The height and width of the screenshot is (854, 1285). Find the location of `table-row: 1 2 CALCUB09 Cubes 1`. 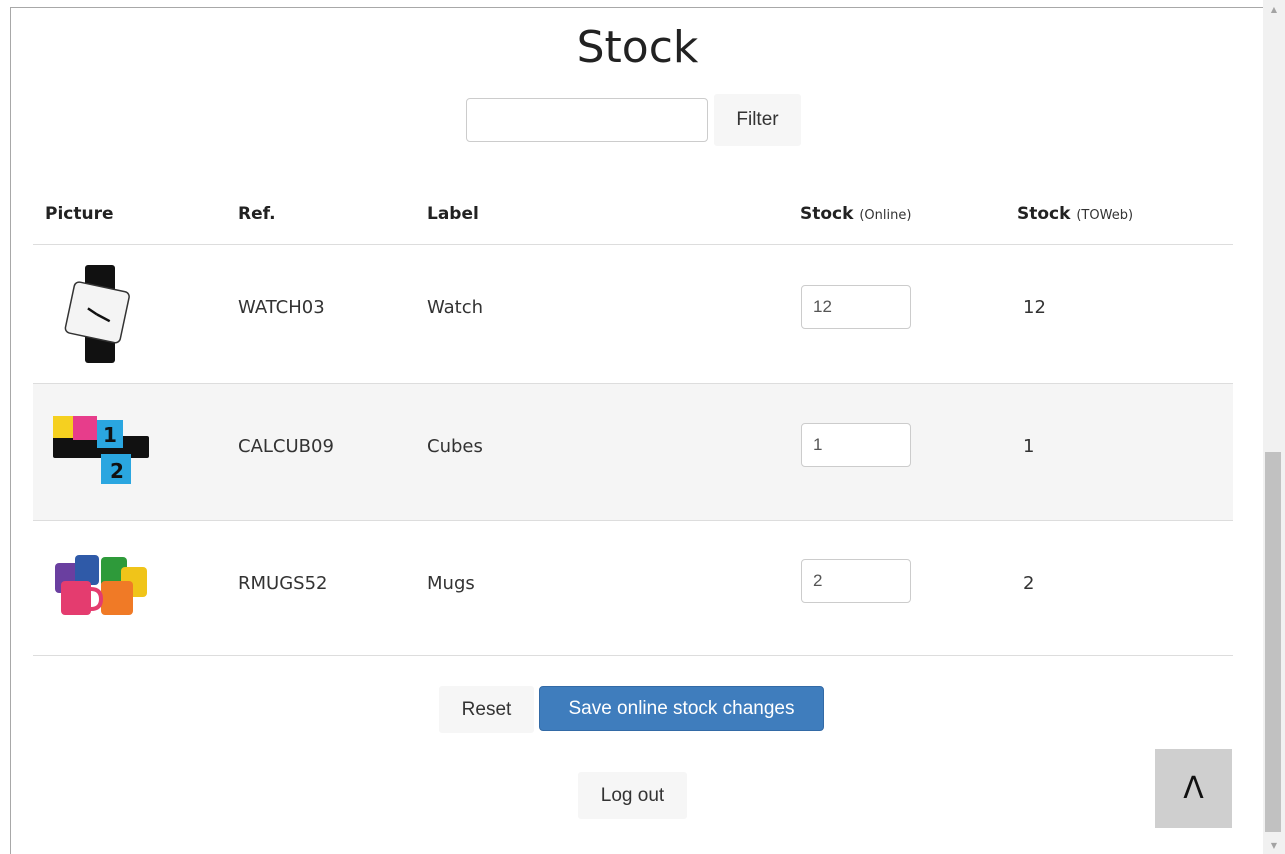

table-row: 1 2 CALCUB09 Cubes 1 is located at coordinates (633, 451).